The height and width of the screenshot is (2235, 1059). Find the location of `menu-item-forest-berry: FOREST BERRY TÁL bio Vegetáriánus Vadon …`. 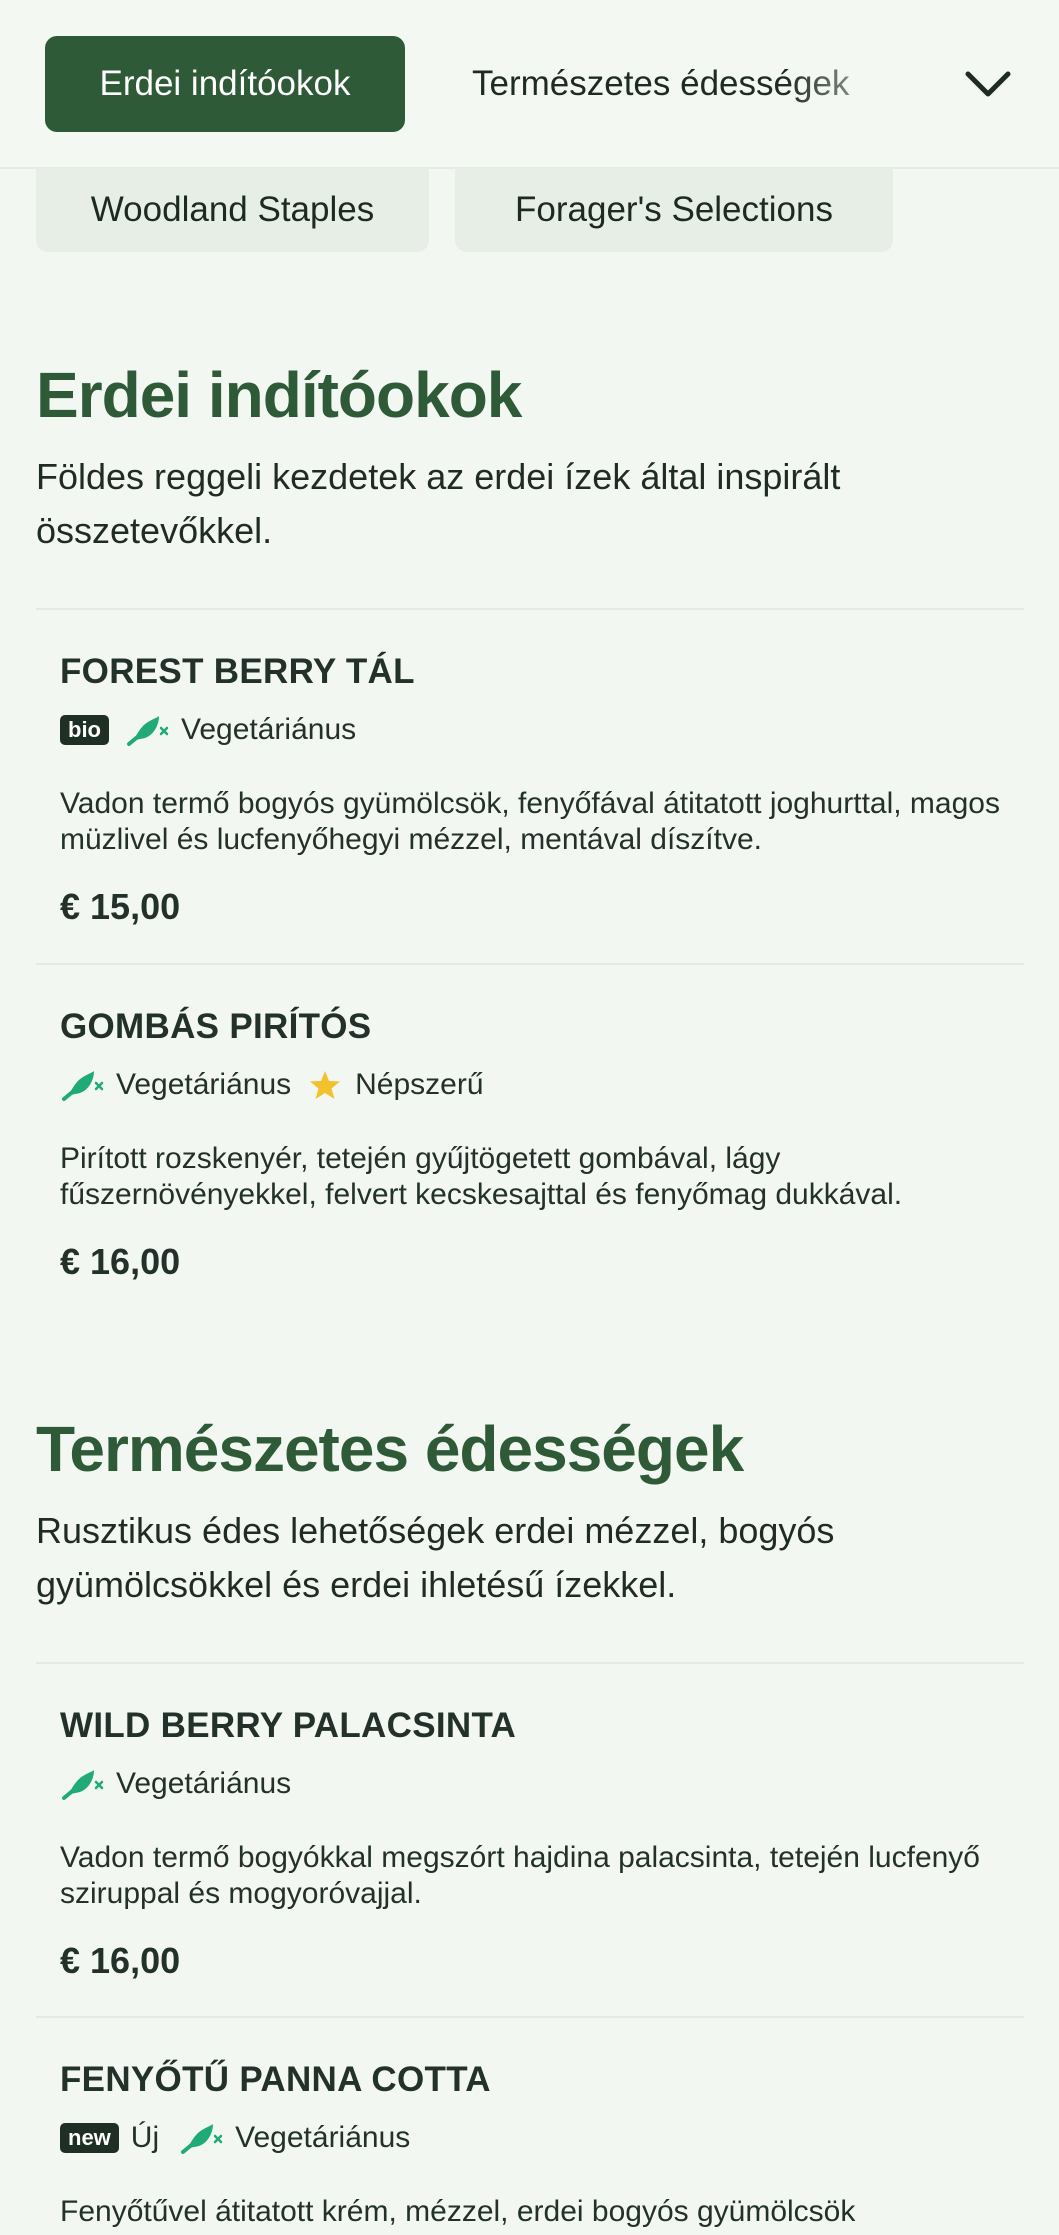

menu-item-forest-berry: FOREST BERRY TÁL bio Vegetáriánus Vadon … is located at coordinates (530, 768).